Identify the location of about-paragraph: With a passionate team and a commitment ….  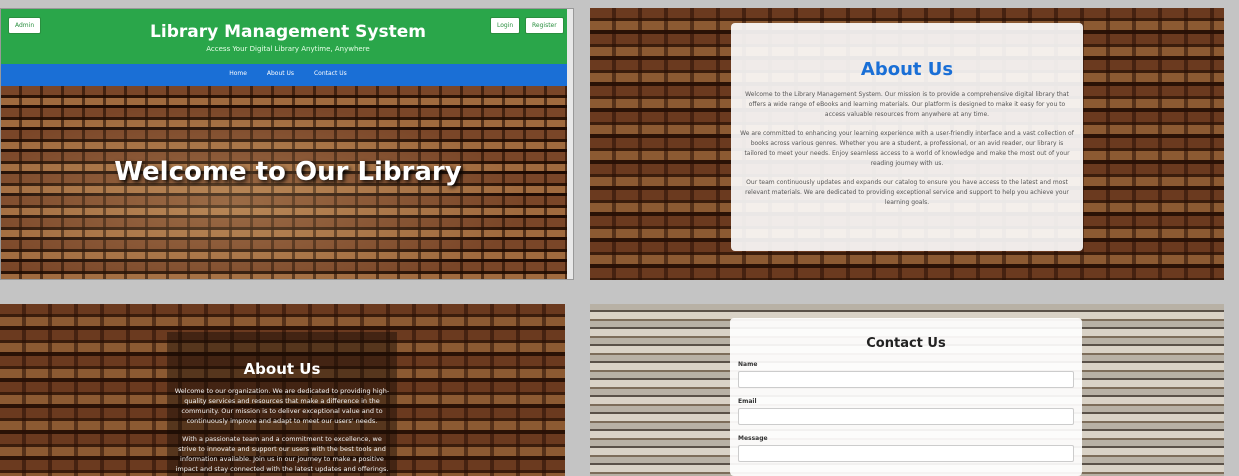
(282, 454).